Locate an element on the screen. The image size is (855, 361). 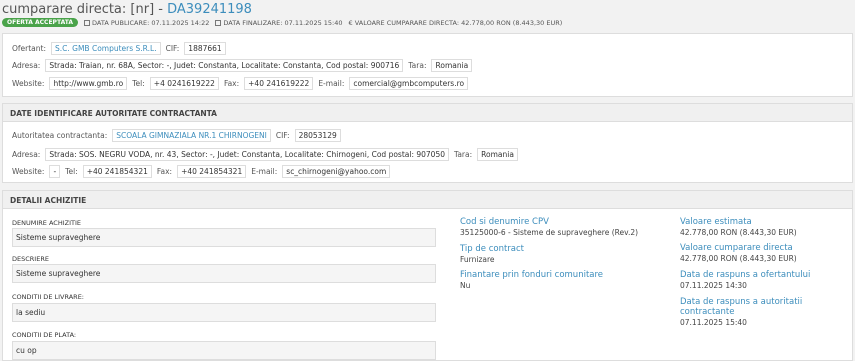
offer-response-title: Data de raspuns a ofertantului is located at coordinates (745, 275).